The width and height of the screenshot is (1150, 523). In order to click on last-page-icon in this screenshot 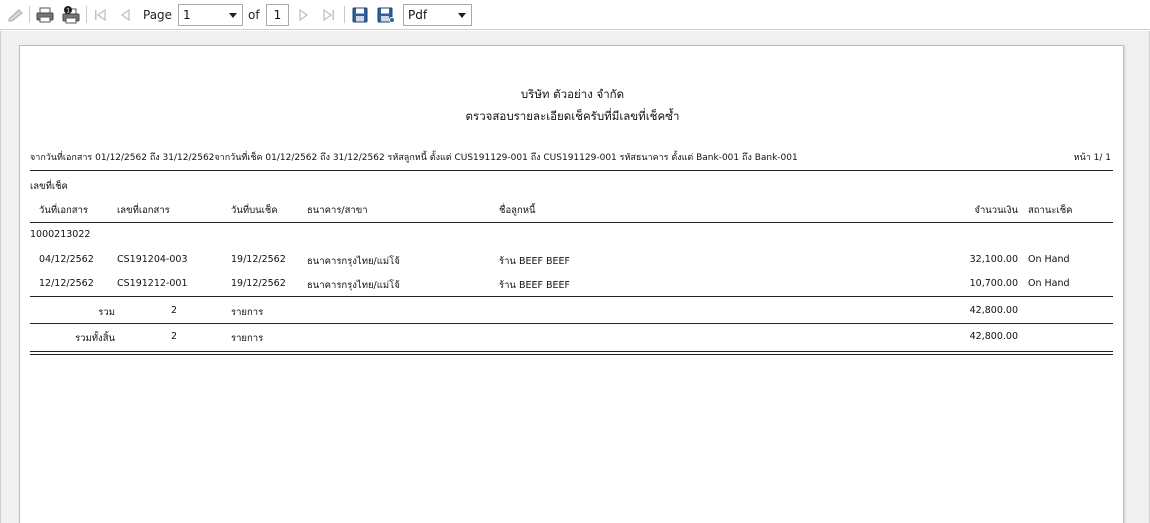, I will do `click(329, 15)`.